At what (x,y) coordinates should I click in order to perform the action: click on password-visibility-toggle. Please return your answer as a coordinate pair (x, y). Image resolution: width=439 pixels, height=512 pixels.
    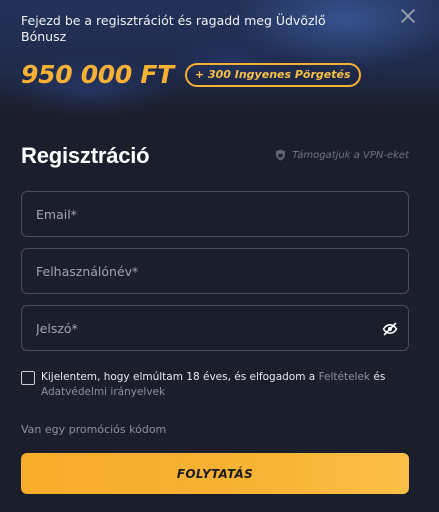
    Looking at the image, I should click on (390, 329).